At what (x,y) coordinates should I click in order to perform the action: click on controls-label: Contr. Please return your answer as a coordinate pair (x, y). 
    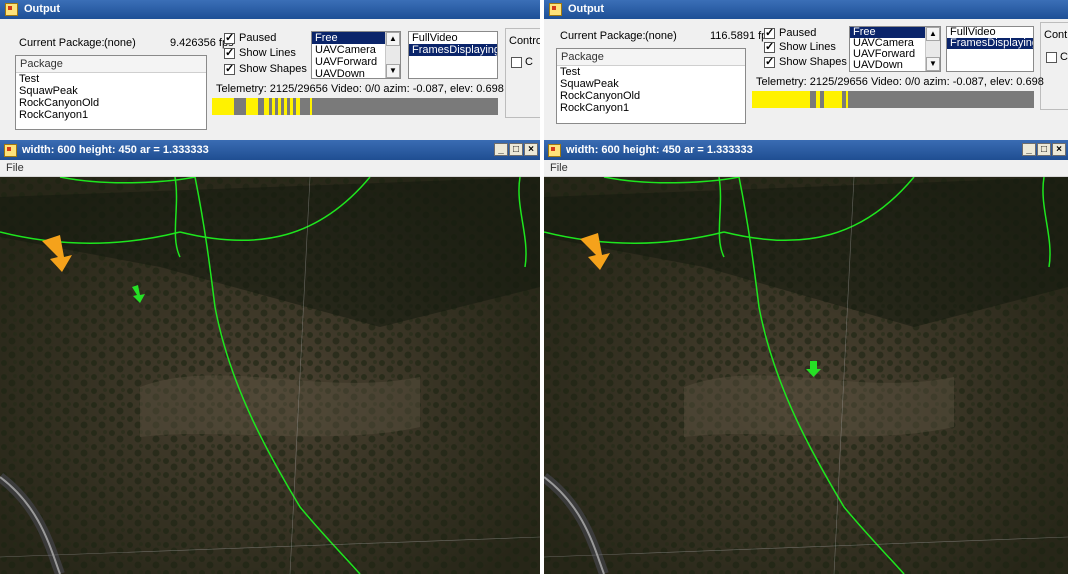
    Looking at the image, I should click on (1056, 35).